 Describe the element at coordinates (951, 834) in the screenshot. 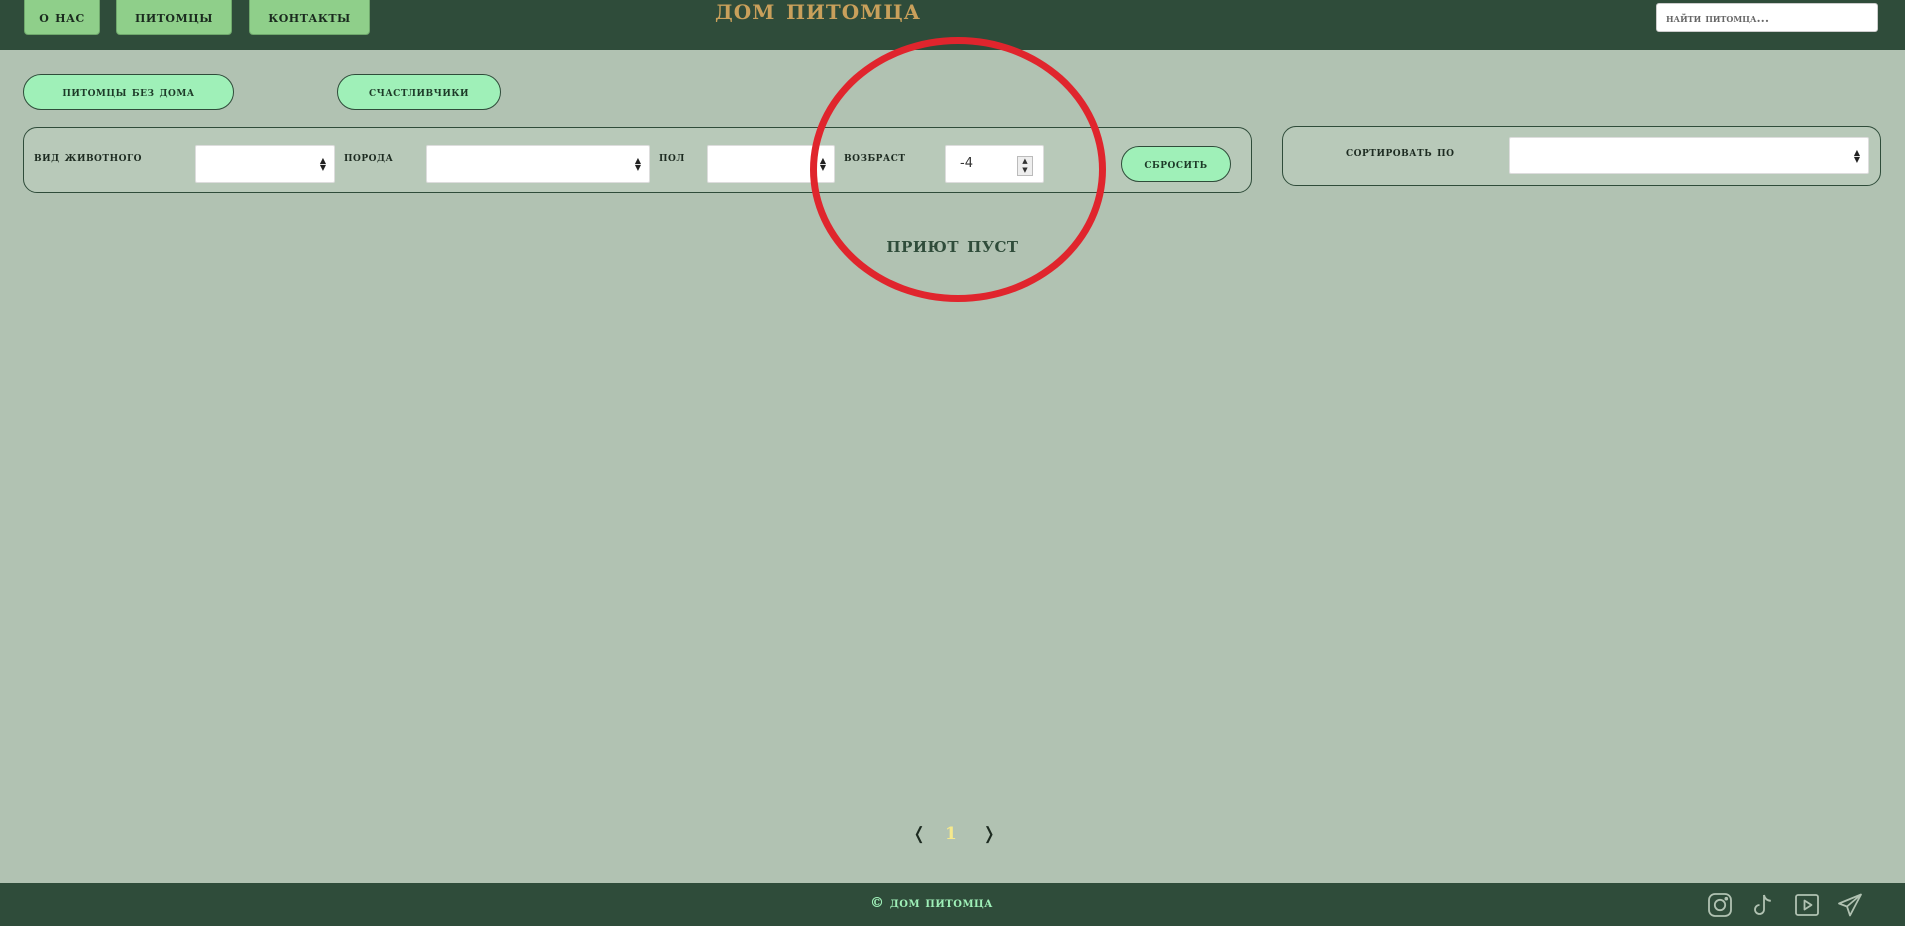

I see `current-page: 1` at that location.